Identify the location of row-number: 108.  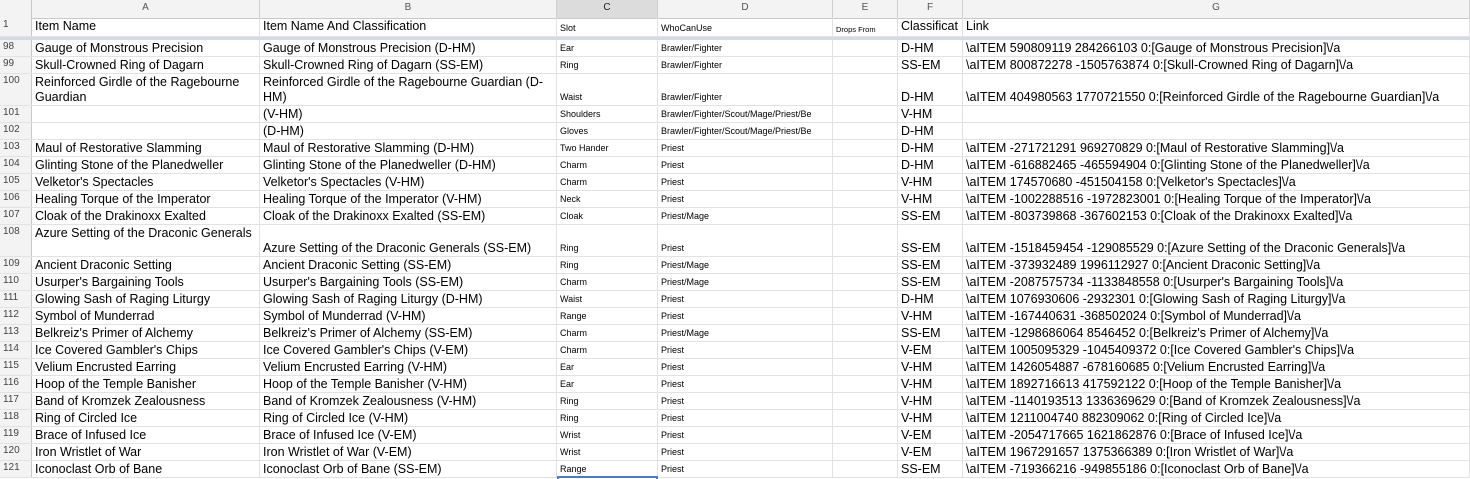
(16, 240).